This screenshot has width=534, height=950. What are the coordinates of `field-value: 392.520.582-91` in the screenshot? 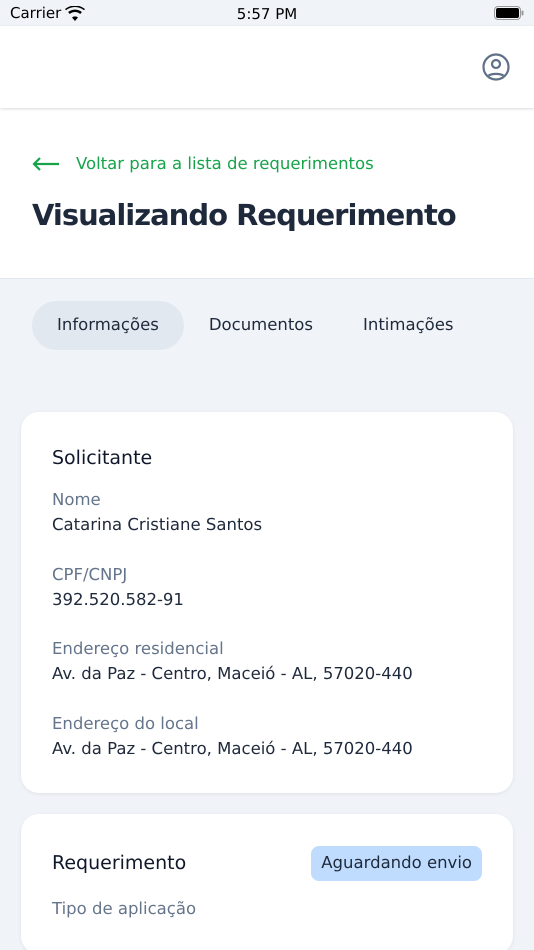 It's located at (118, 599).